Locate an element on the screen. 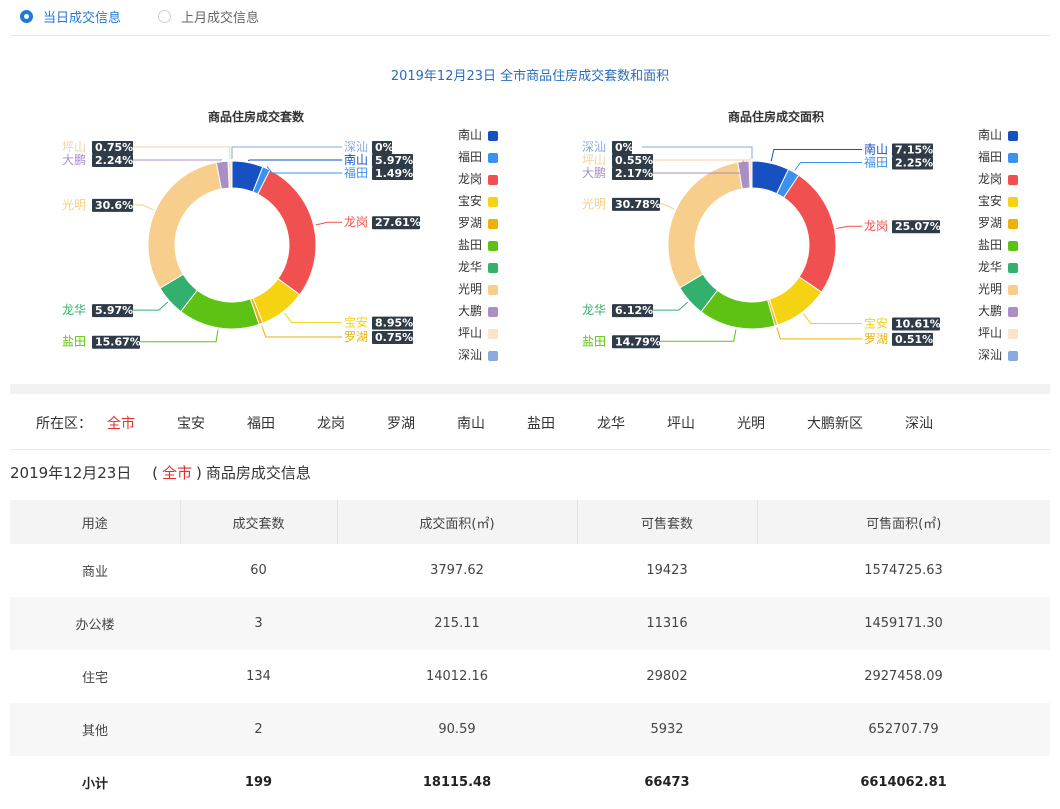 This screenshot has height=809, width=1060. legend-label: 福田 is located at coordinates (470, 156).